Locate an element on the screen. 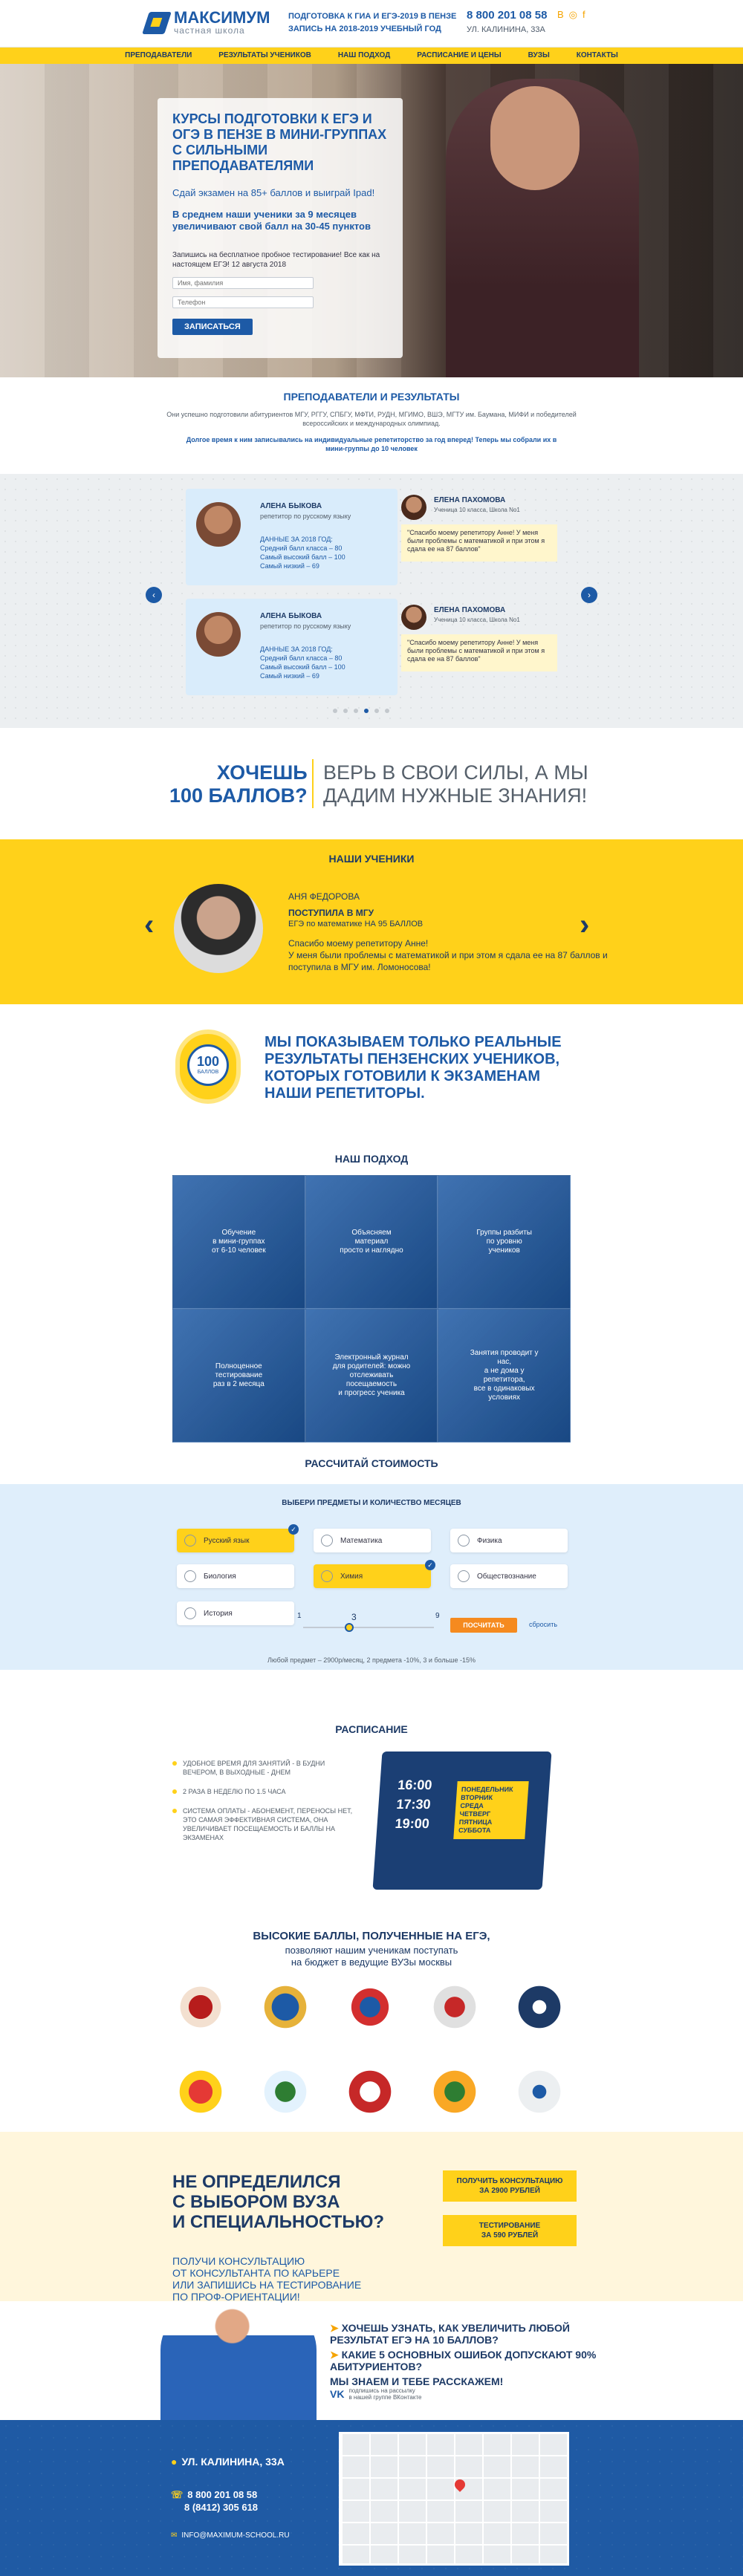 The height and width of the screenshot is (2576, 743). divider is located at coordinates (313, 783).